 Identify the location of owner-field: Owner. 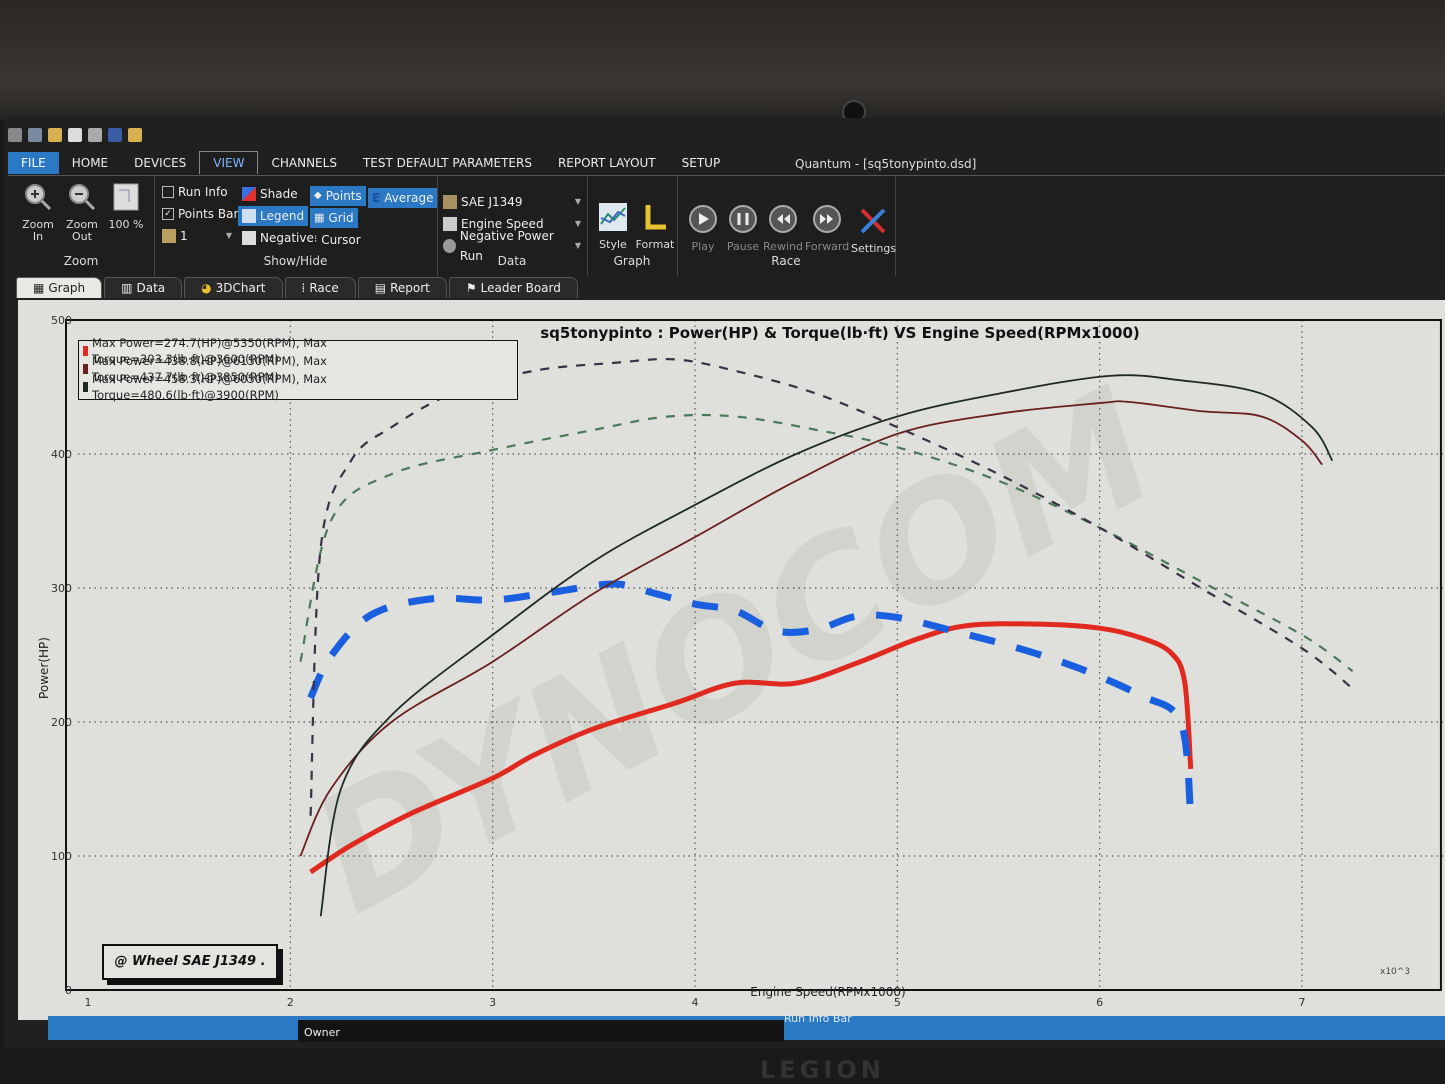
(541, 1031).